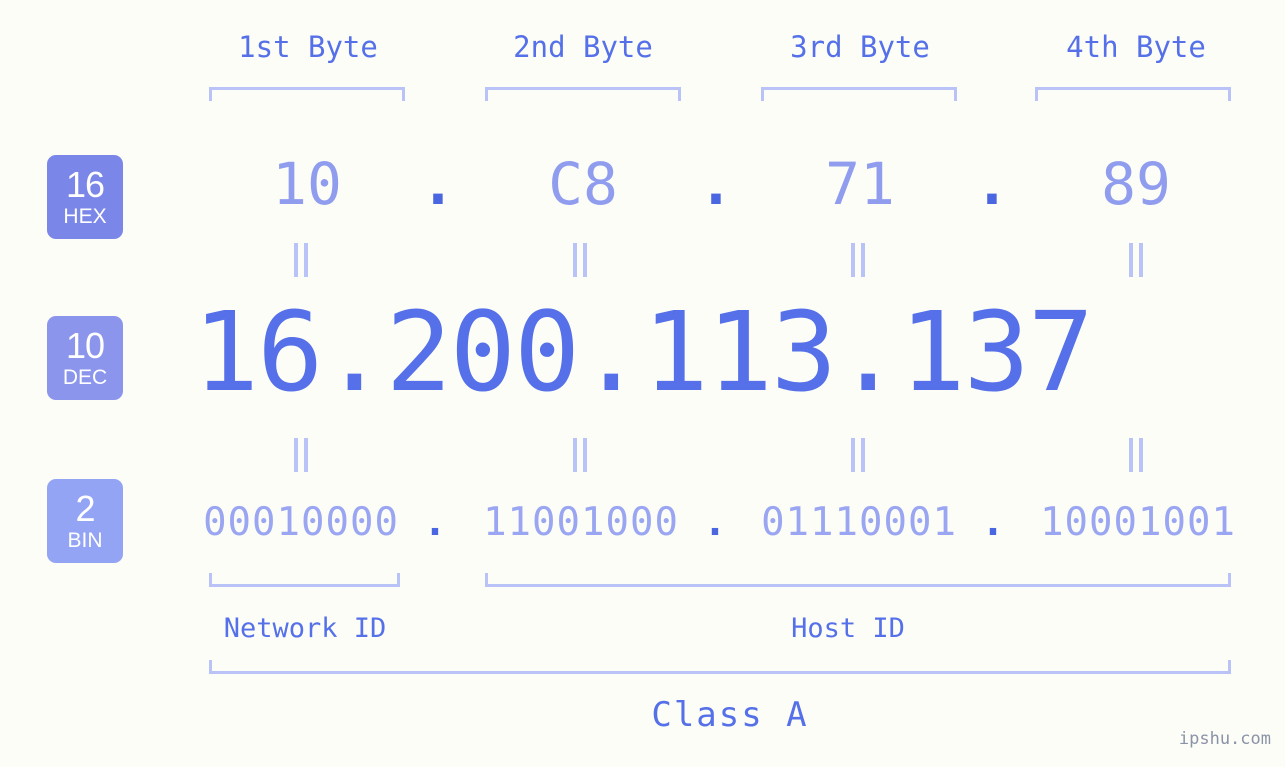 This screenshot has height=767, width=1285. I want to click on binary-octet-1: 00010000, so click(301, 522).